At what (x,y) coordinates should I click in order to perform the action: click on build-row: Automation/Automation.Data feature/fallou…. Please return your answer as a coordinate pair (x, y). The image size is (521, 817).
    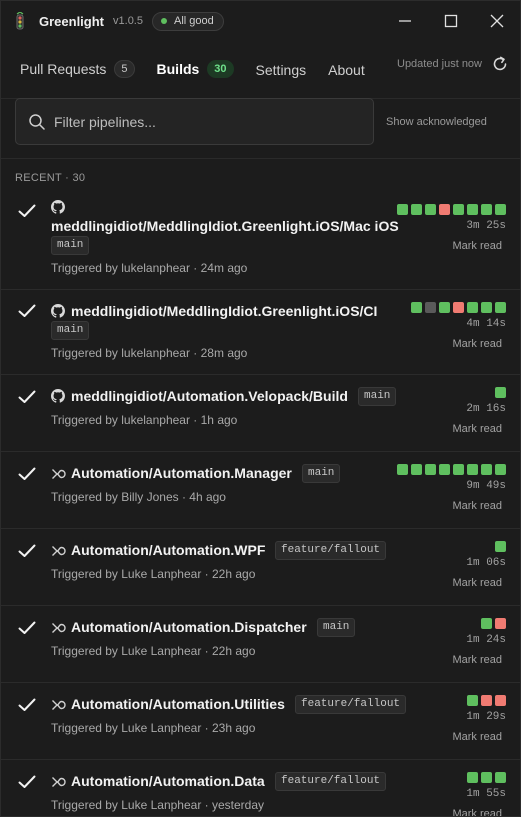
    Looking at the image, I should click on (260, 788).